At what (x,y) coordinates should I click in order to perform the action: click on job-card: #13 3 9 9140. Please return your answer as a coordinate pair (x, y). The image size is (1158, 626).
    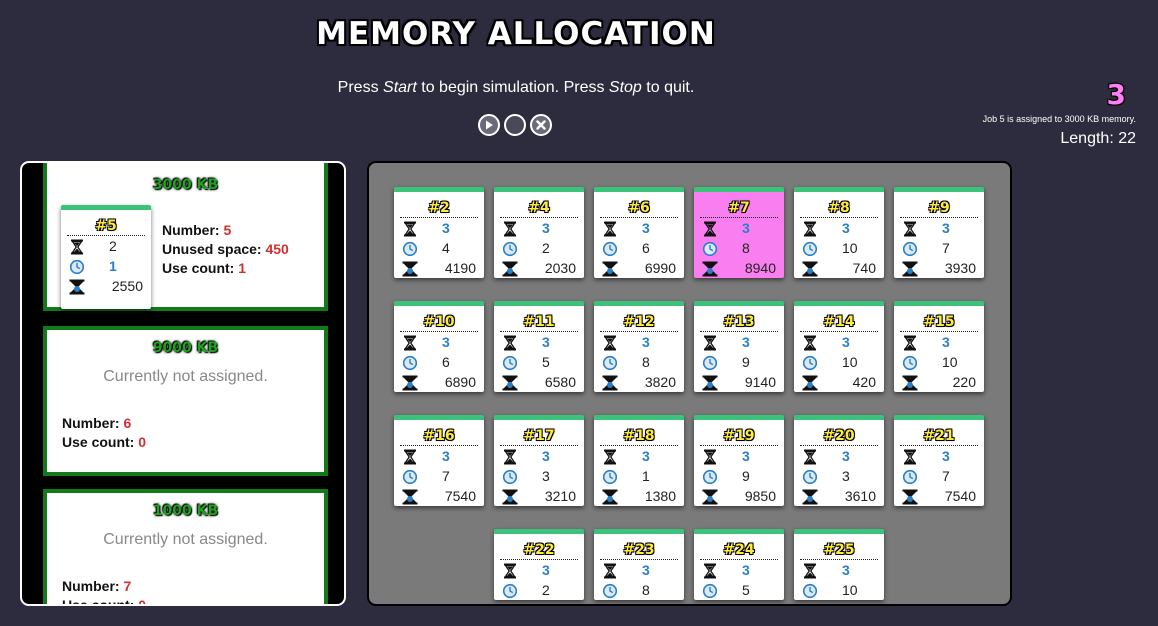
    Looking at the image, I should click on (739, 346).